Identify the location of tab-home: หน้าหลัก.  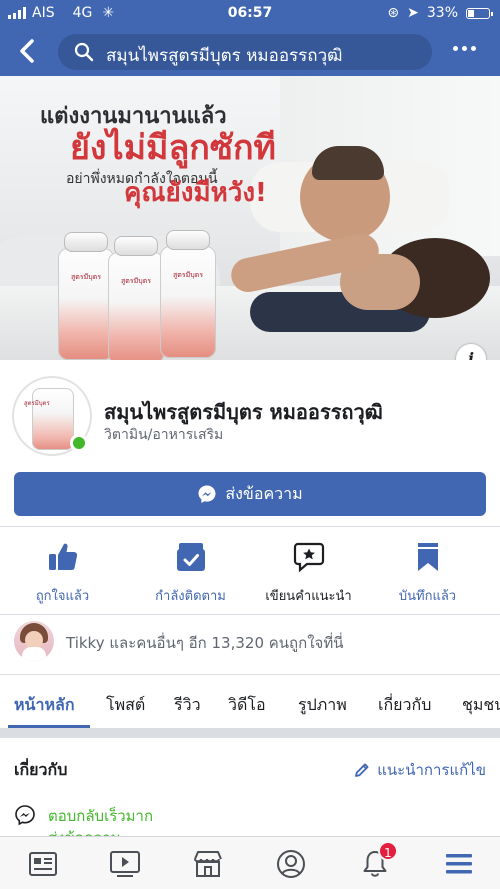
(44, 705).